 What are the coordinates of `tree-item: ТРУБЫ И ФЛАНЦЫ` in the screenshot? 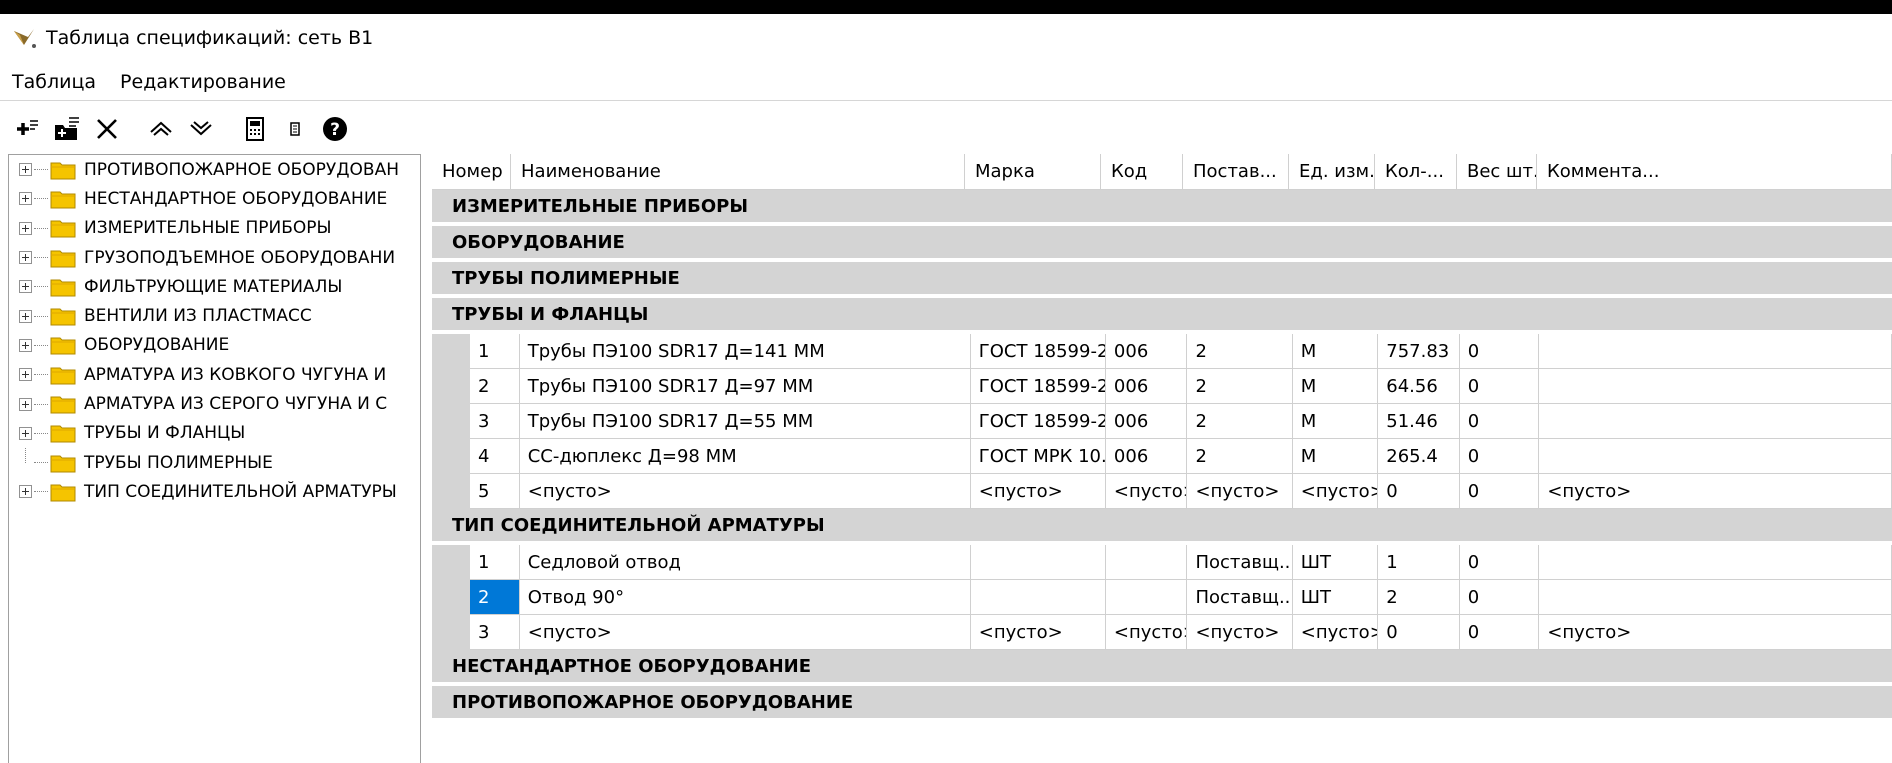 It's located at (214, 433).